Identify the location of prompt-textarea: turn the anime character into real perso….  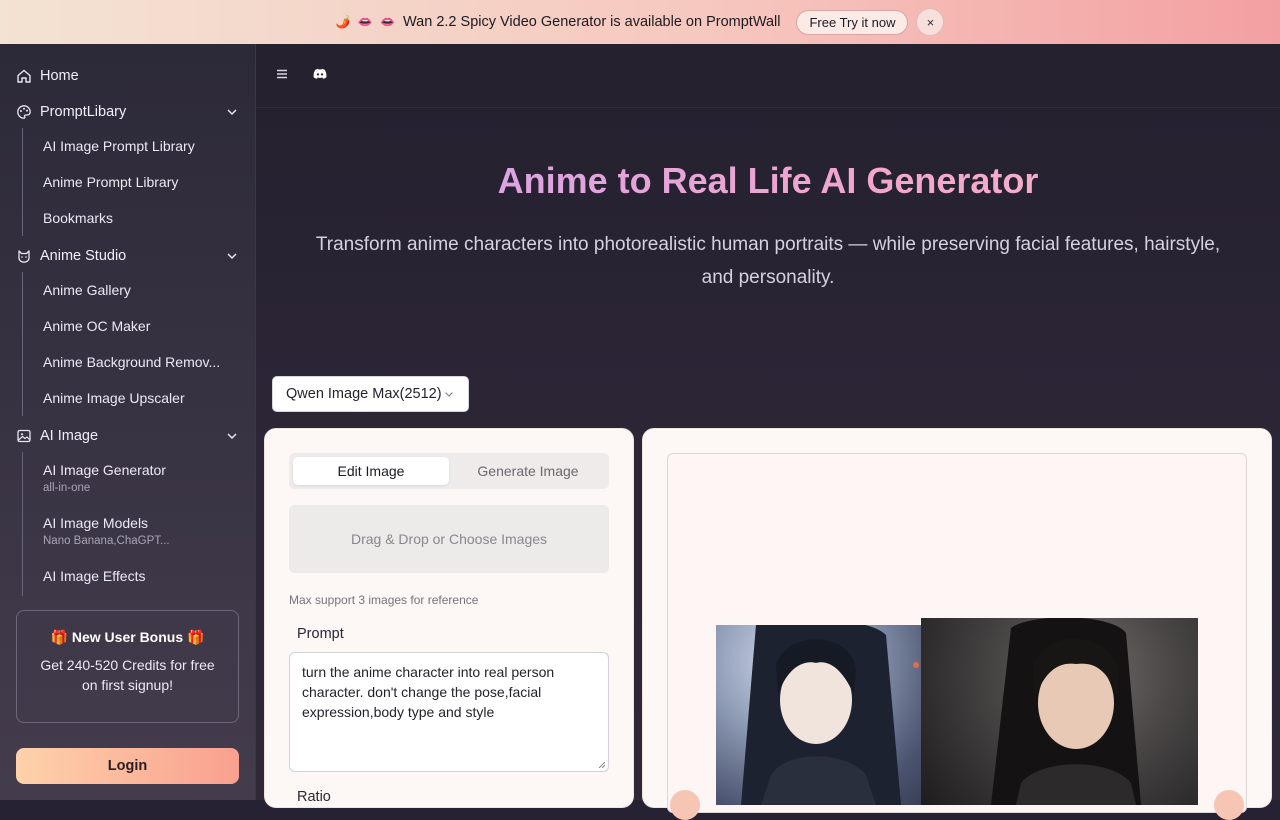
(449, 712).